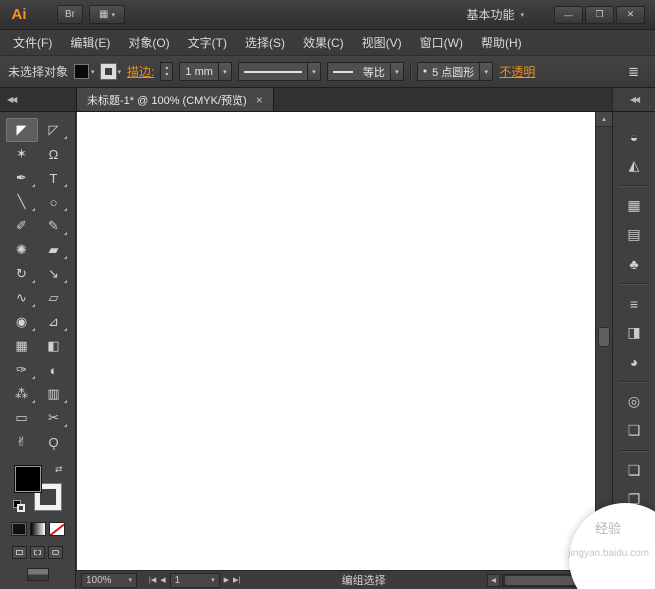 The width and height of the screenshot is (655, 589). What do you see at coordinates (634, 361) in the screenshot?
I see `transparency-panel-icon: ◕` at bounding box center [634, 361].